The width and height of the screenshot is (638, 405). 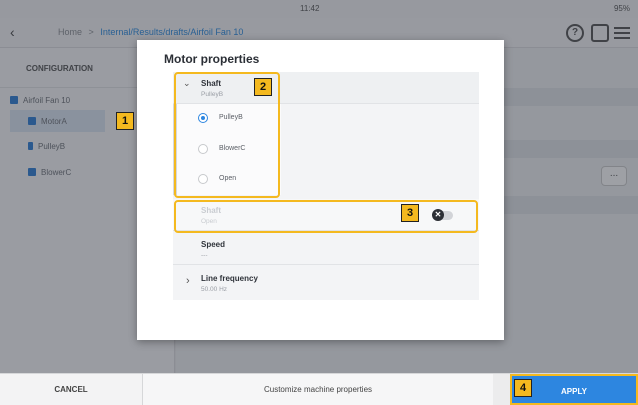 I want to click on customize-machine-properties-label: Customize machine properties, so click(x=318, y=389).